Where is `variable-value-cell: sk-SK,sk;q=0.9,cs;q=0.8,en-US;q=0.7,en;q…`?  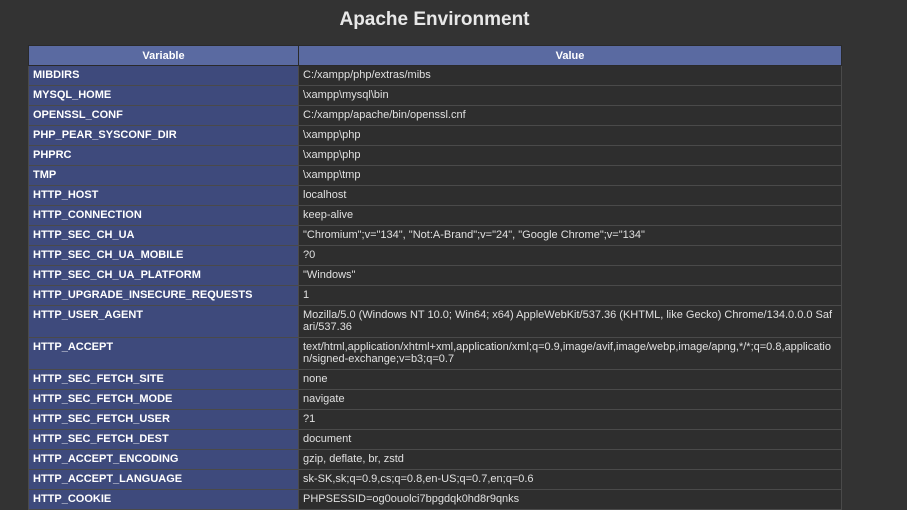
variable-value-cell: sk-SK,sk;q=0.9,cs;q=0.8,en-US;q=0.7,en;q… is located at coordinates (570, 479).